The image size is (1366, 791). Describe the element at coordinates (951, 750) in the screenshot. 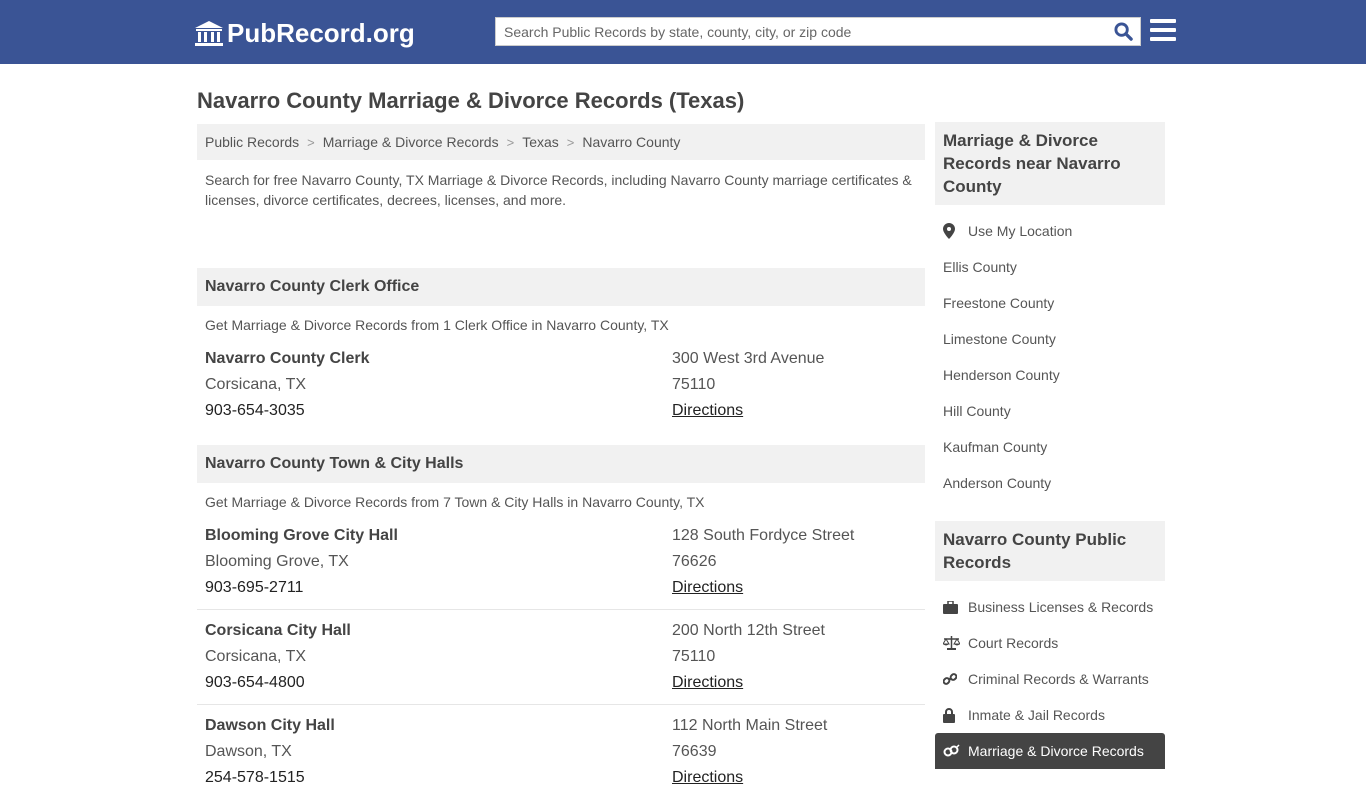

I see `rings-icon` at that location.